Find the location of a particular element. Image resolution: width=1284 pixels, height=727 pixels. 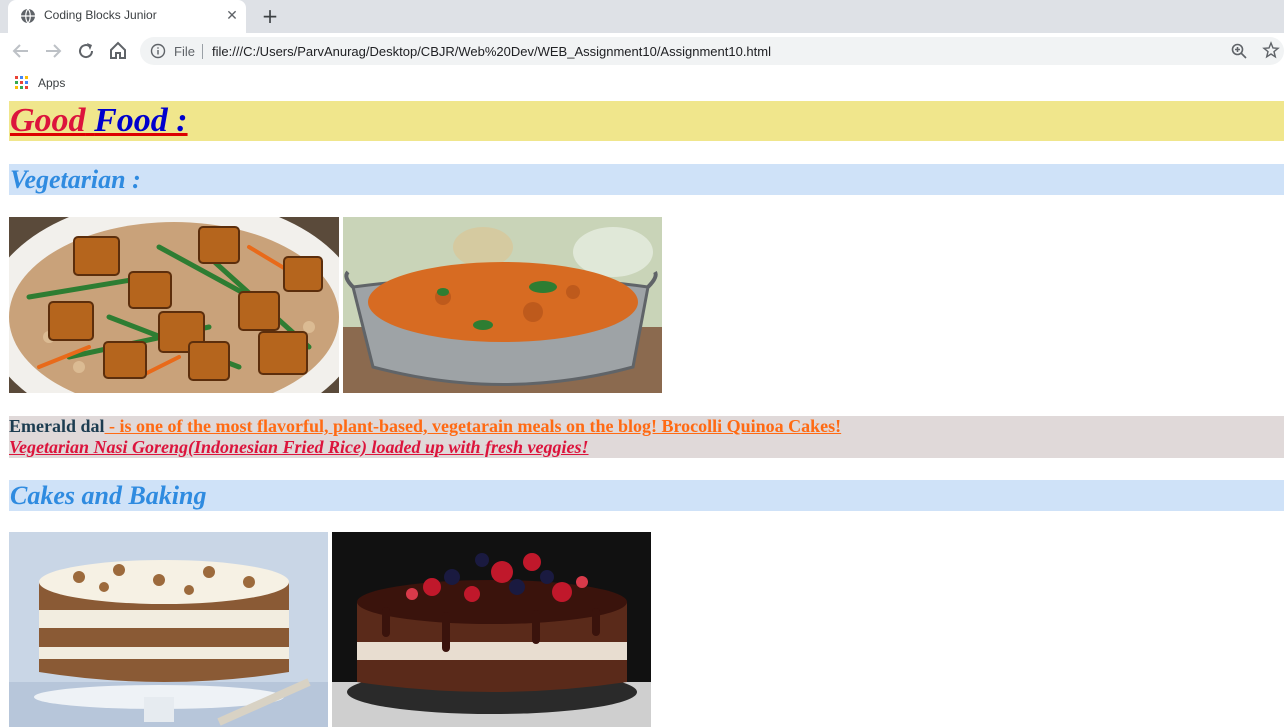

title-word-good: Good is located at coordinates (48, 120).